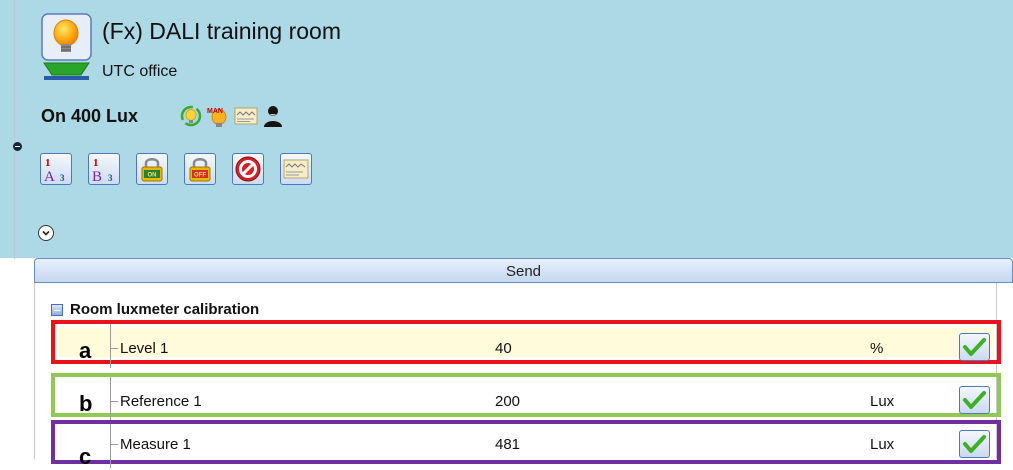 The image size is (1013, 470). I want to click on lightbulb-cycle-icon, so click(191, 118).